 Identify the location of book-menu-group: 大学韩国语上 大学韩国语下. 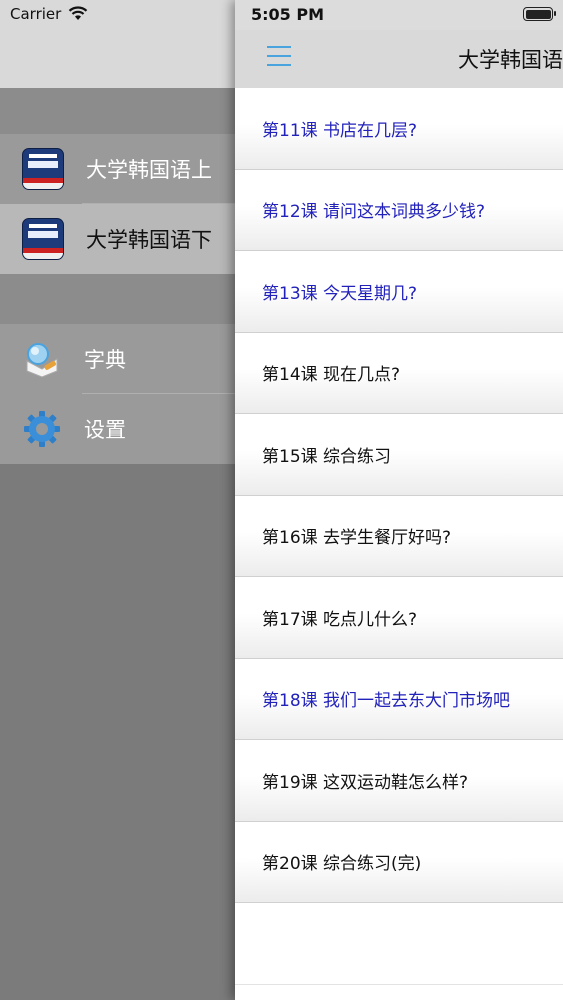
(120, 204).